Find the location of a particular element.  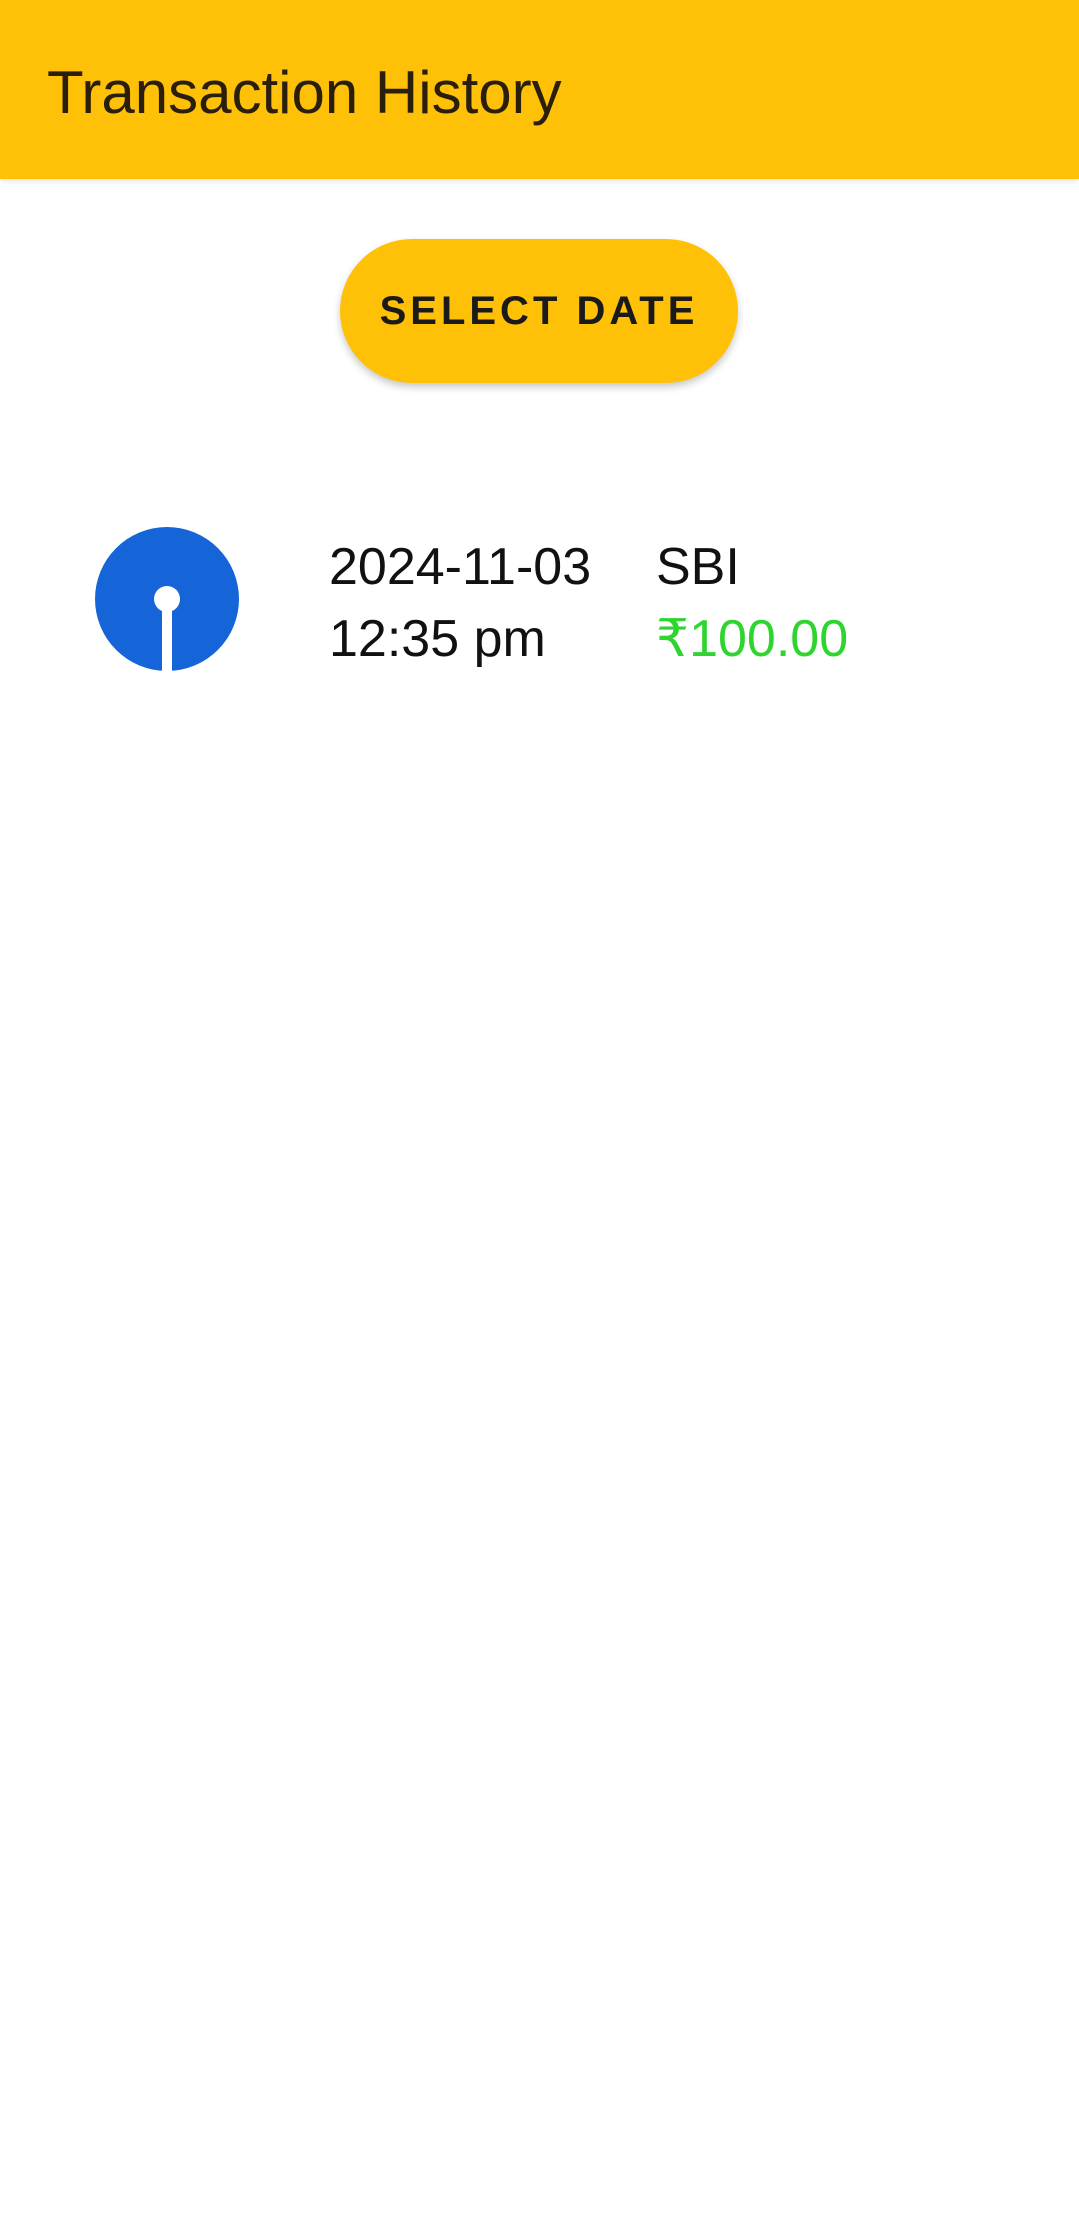

select-date-button-label: SELECT DATE is located at coordinates (539, 310).